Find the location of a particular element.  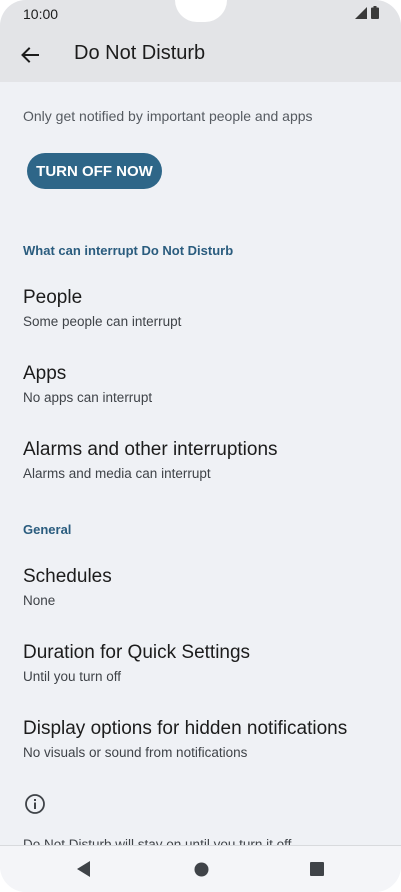

status-icons is located at coordinates (367, 12).